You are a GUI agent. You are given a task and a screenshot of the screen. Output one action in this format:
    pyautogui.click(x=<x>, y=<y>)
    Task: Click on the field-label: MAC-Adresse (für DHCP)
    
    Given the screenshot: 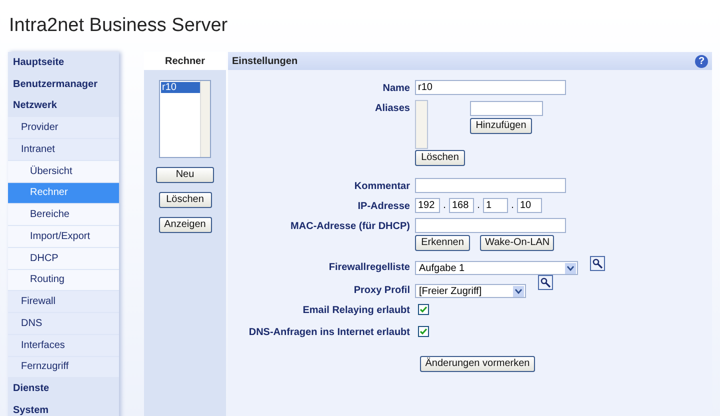 What is the action you would take?
    pyautogui.click(x=350, y=227)
    